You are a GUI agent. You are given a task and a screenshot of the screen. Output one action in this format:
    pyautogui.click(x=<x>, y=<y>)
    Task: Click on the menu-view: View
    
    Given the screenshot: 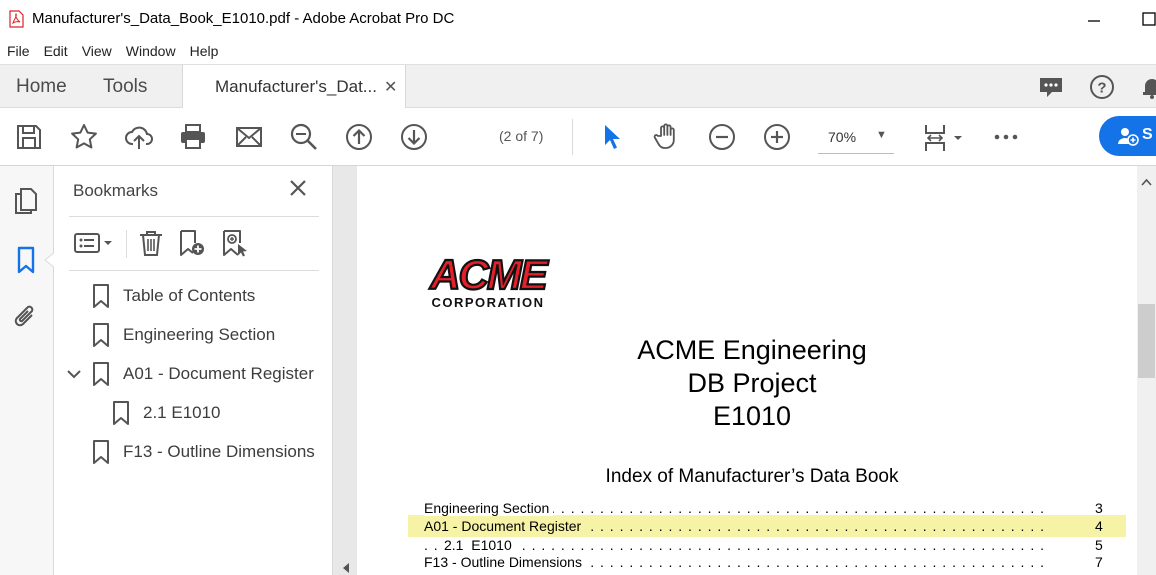 What is the action you would take?
    pyautogui.click(x=97, y=51)
    